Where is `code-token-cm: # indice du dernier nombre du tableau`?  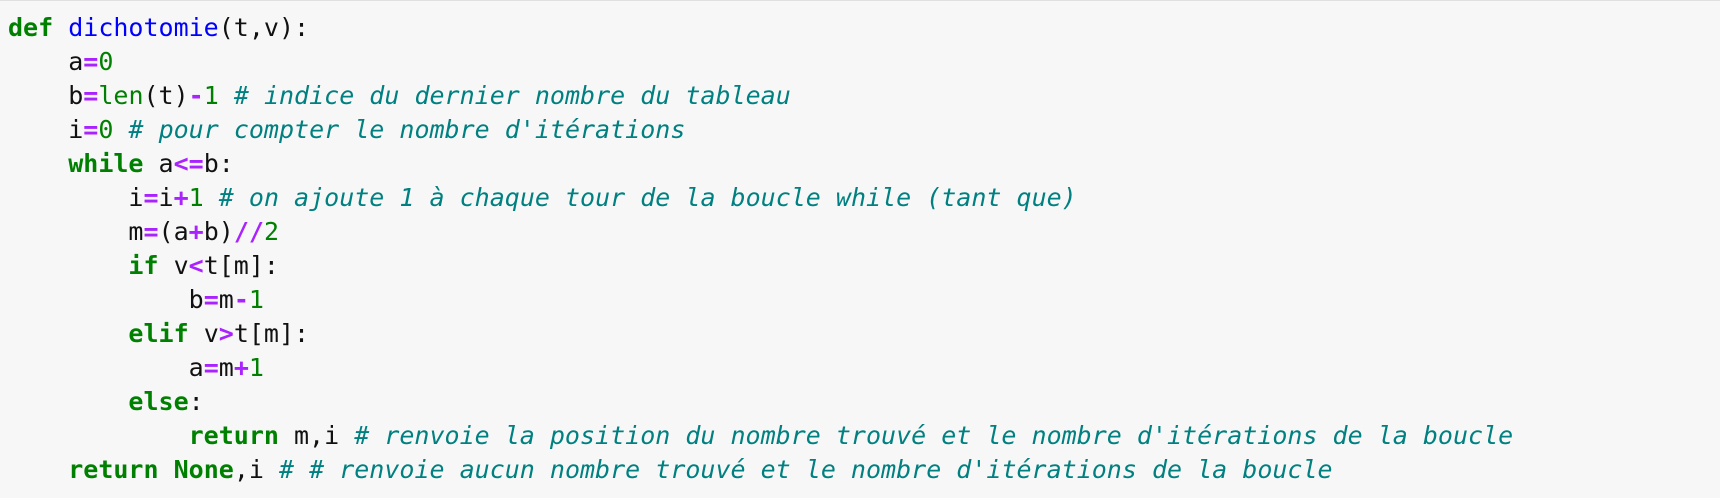 code-token-cm: # indice du dernier nombre du tableau is located at coordinates (512, 95).